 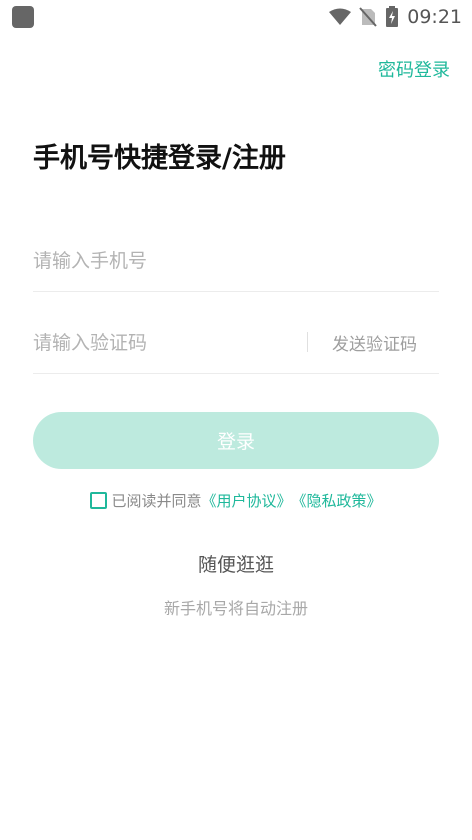 What do you see at coordinates (235, 608) in the screenshot?
I see `auto-register-note: 新手机号将自动注册` at bounding box center [235, 608].